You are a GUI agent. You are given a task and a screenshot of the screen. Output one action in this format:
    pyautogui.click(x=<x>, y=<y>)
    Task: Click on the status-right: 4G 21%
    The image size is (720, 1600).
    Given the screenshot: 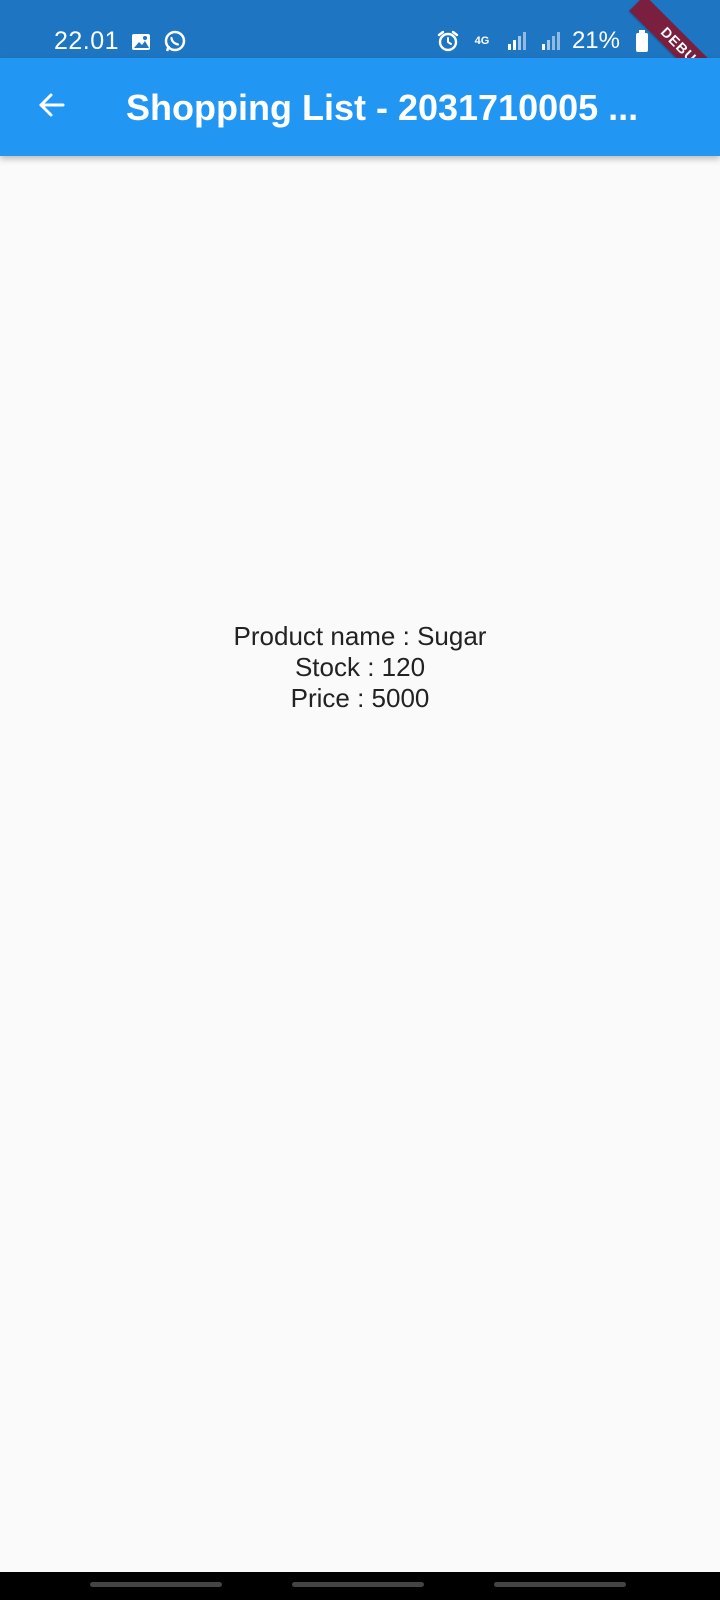 What is the action you would take?
    pyautogui.click(x=545, y=41)
    